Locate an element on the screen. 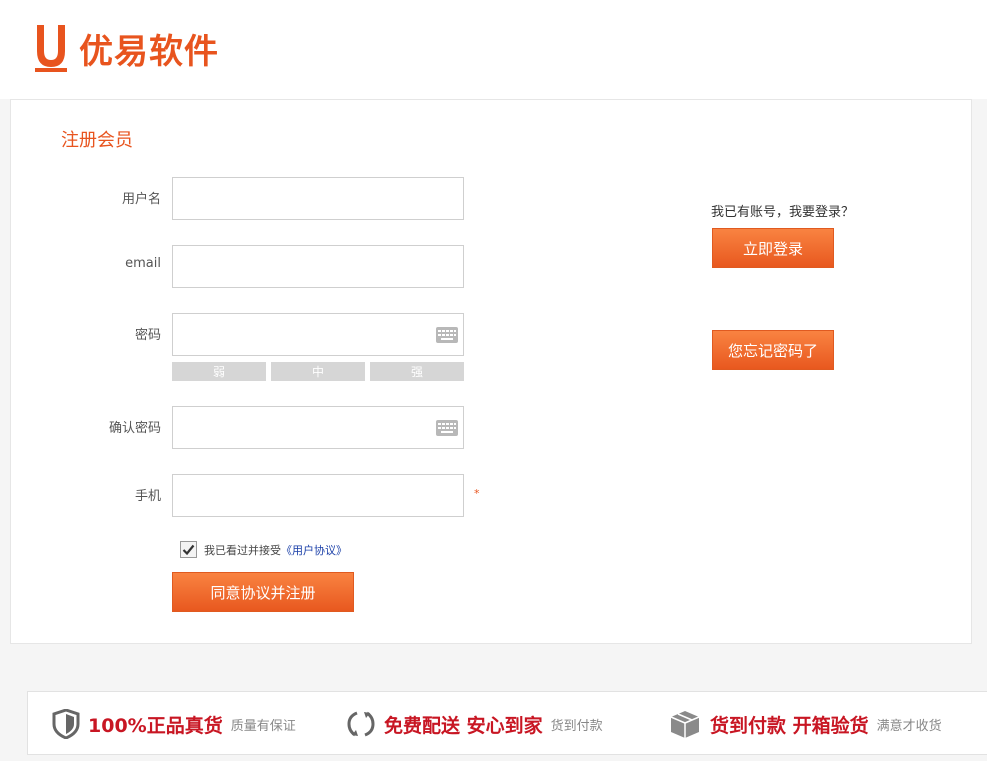 The width and height of the screenshot is (987, 761). confirm-password-label: 确认密码 is located at coordinates (134, 428).